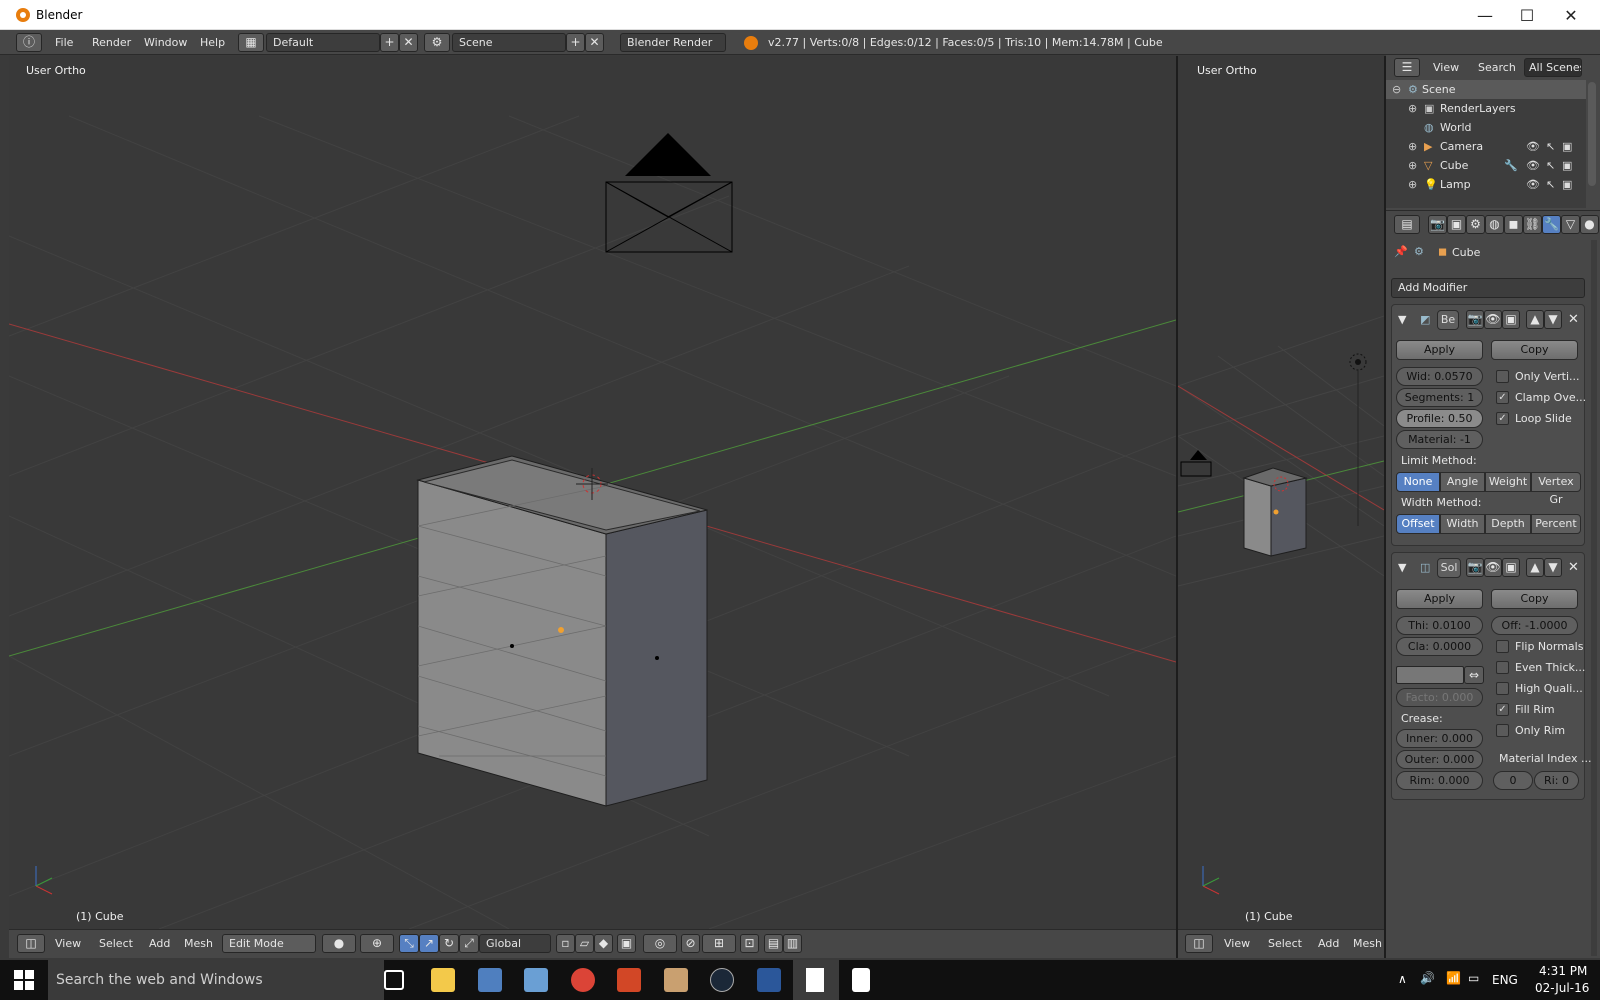  Describe the element at coordinates (1485, 15) in the screenshot. I see `minimize-button: —` at that location.